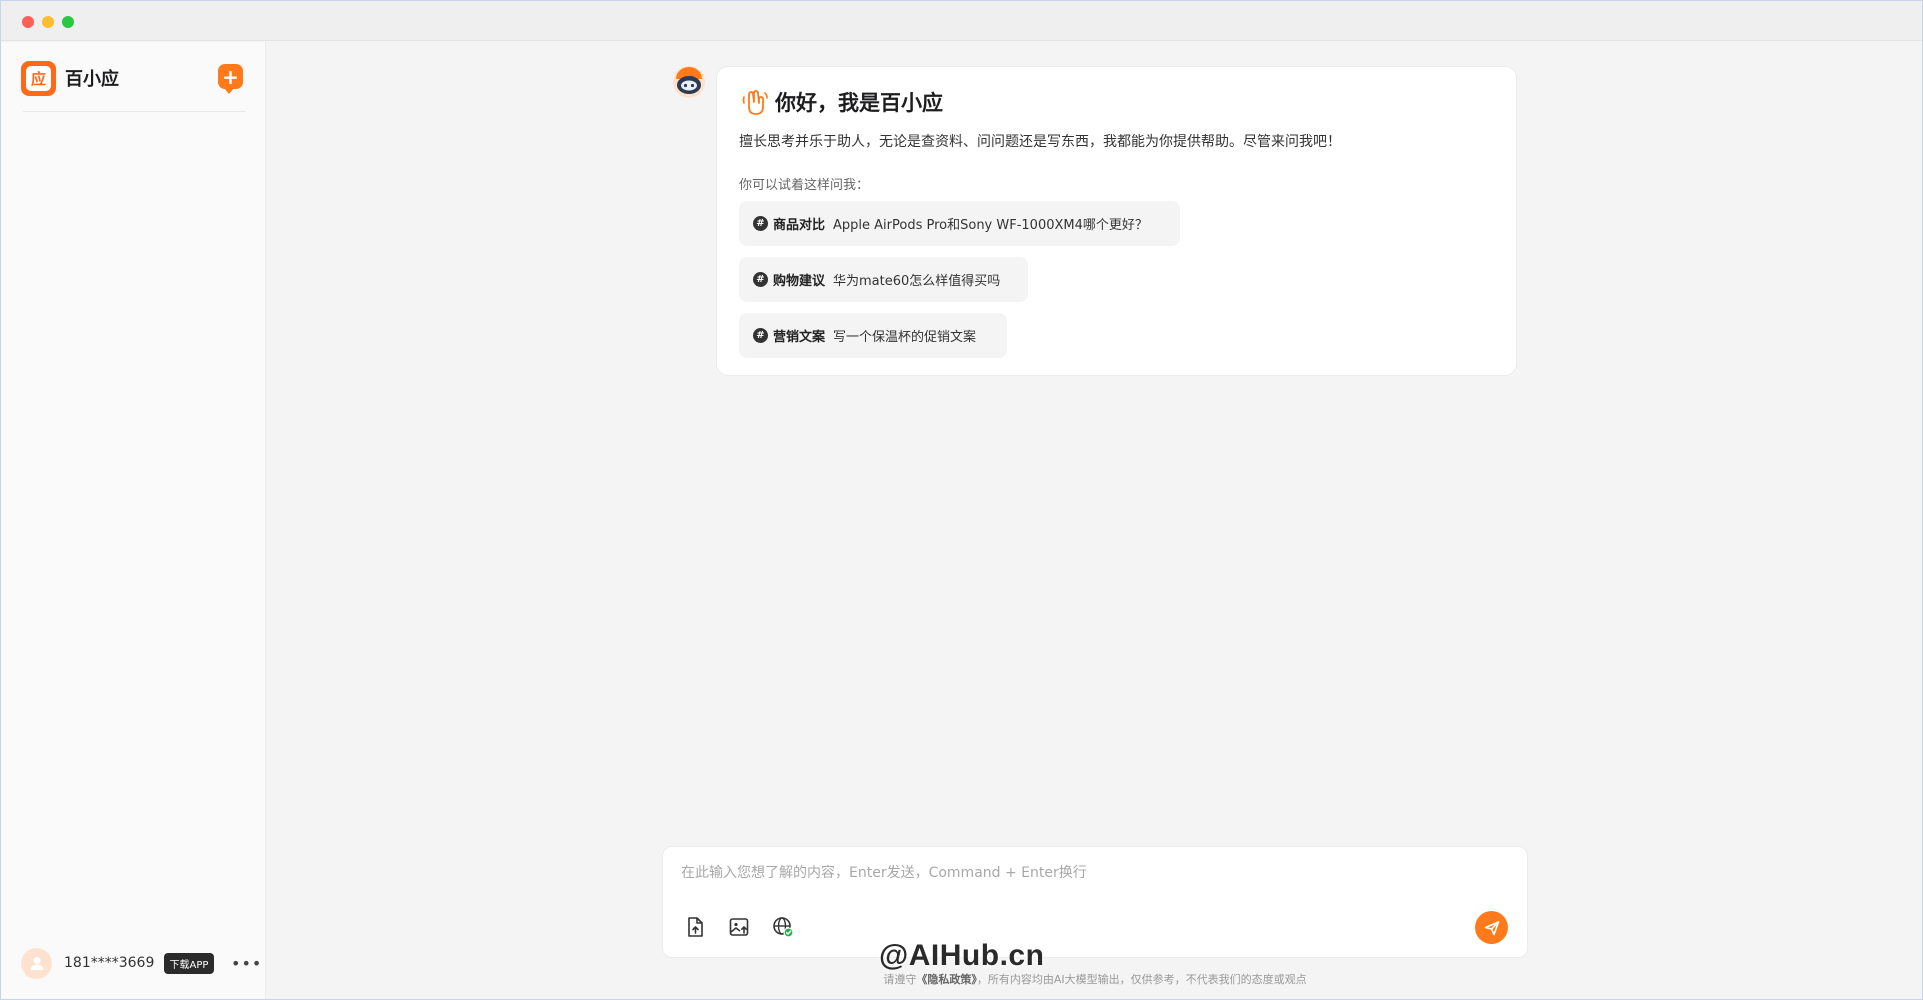 This screenshot has height=1000, width=1923. Describe the element at coordinates (230, 76) in the screenshot. I see `plus-icon: +` at that location.